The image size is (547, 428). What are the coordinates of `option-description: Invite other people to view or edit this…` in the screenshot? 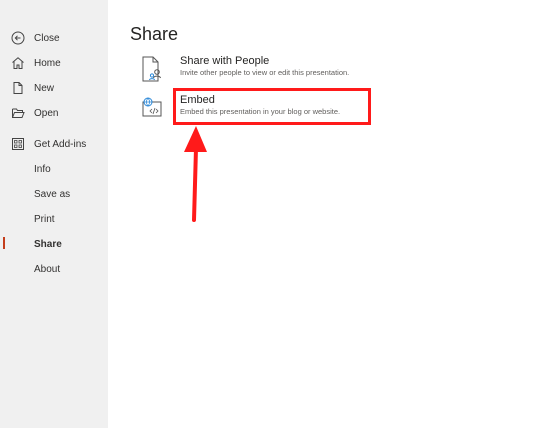 It's located at (265, 72).